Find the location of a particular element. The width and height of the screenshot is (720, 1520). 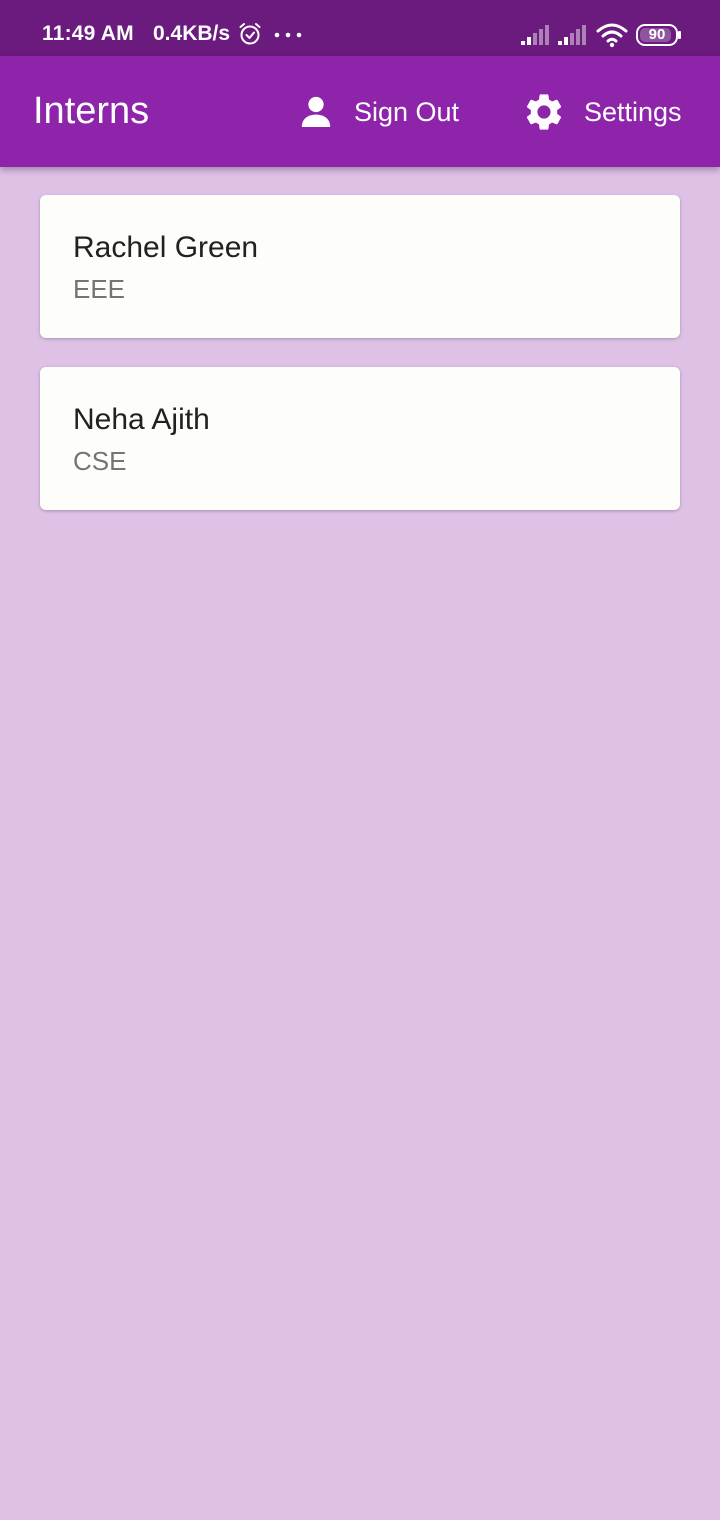

intern-department: EEE is located at coordinates (99, 289).